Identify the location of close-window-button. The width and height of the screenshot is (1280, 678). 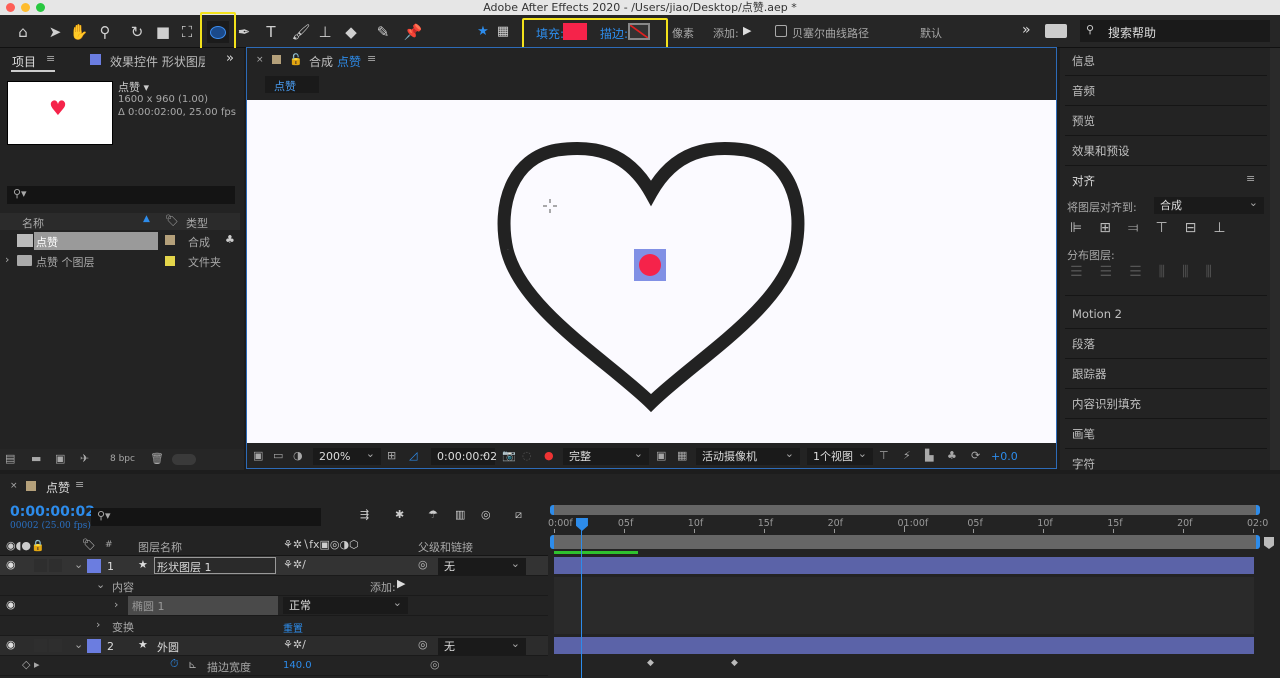
(10, 7).